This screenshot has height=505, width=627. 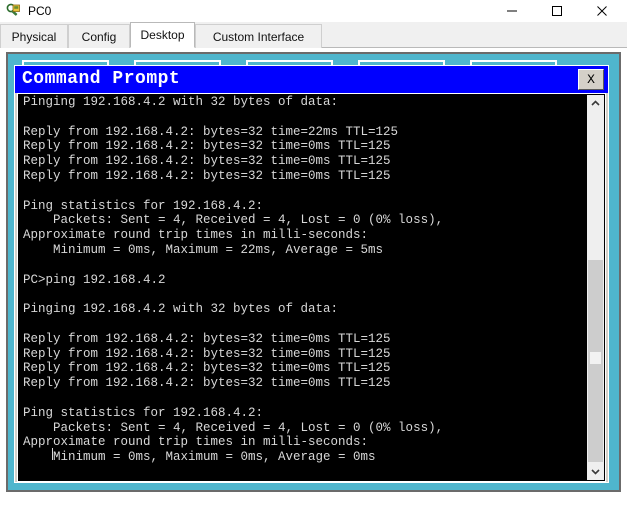 I want to click on command-prompt-close-button: X, so click(x=591, y=79).